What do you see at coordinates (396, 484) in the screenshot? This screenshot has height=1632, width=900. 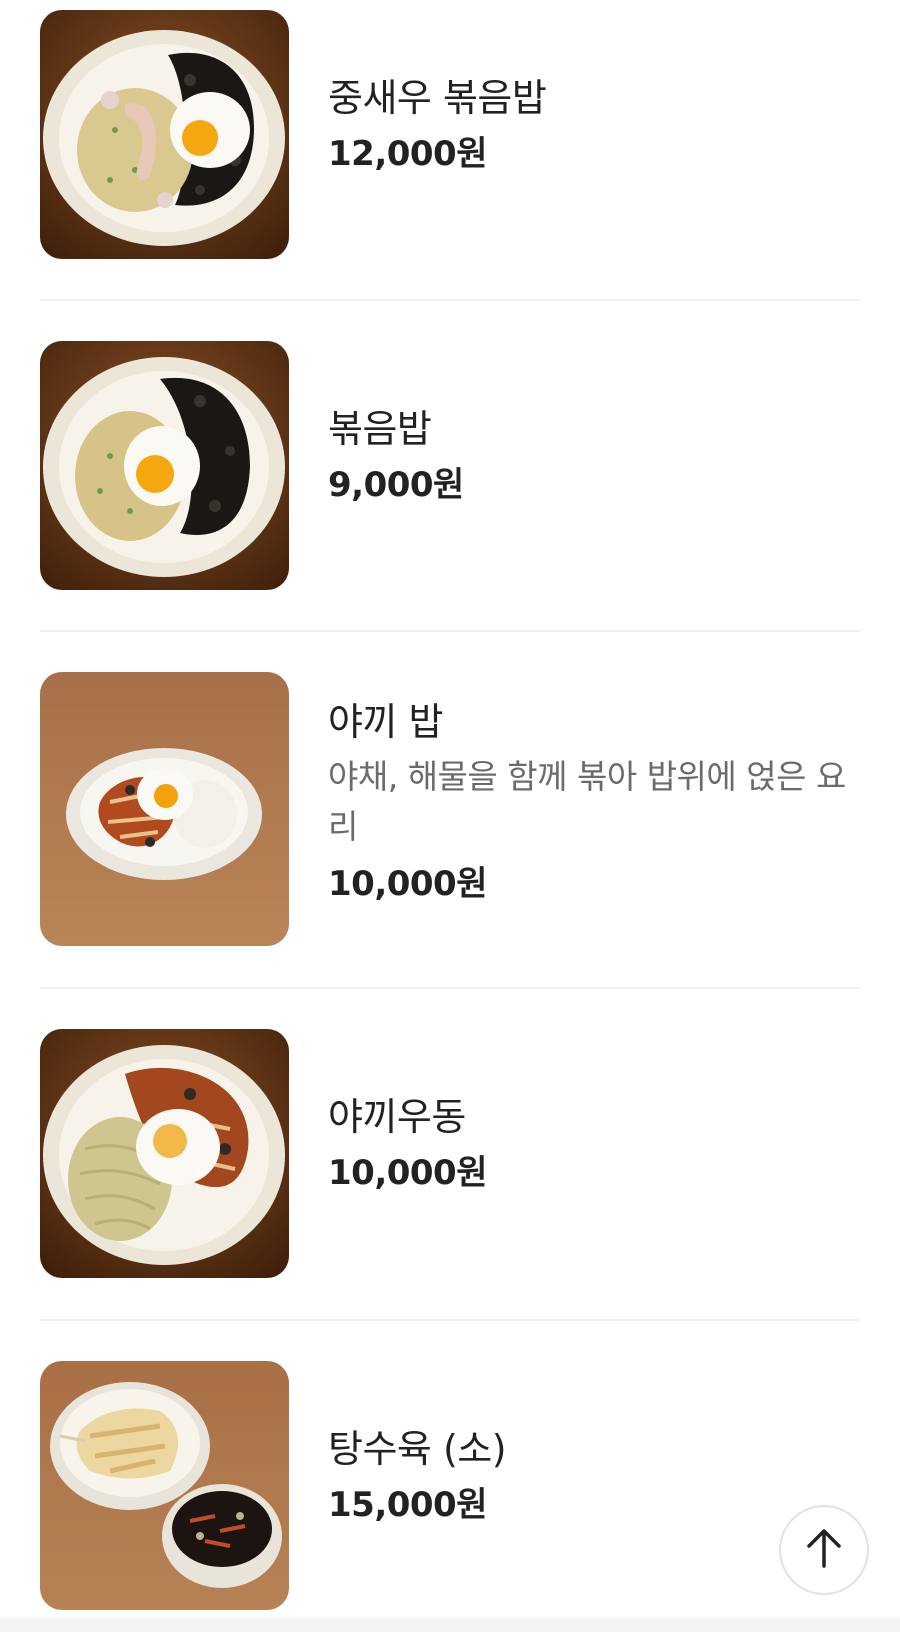 I see `menu-item-price: 9,000원` at bounding box center [396, 484].